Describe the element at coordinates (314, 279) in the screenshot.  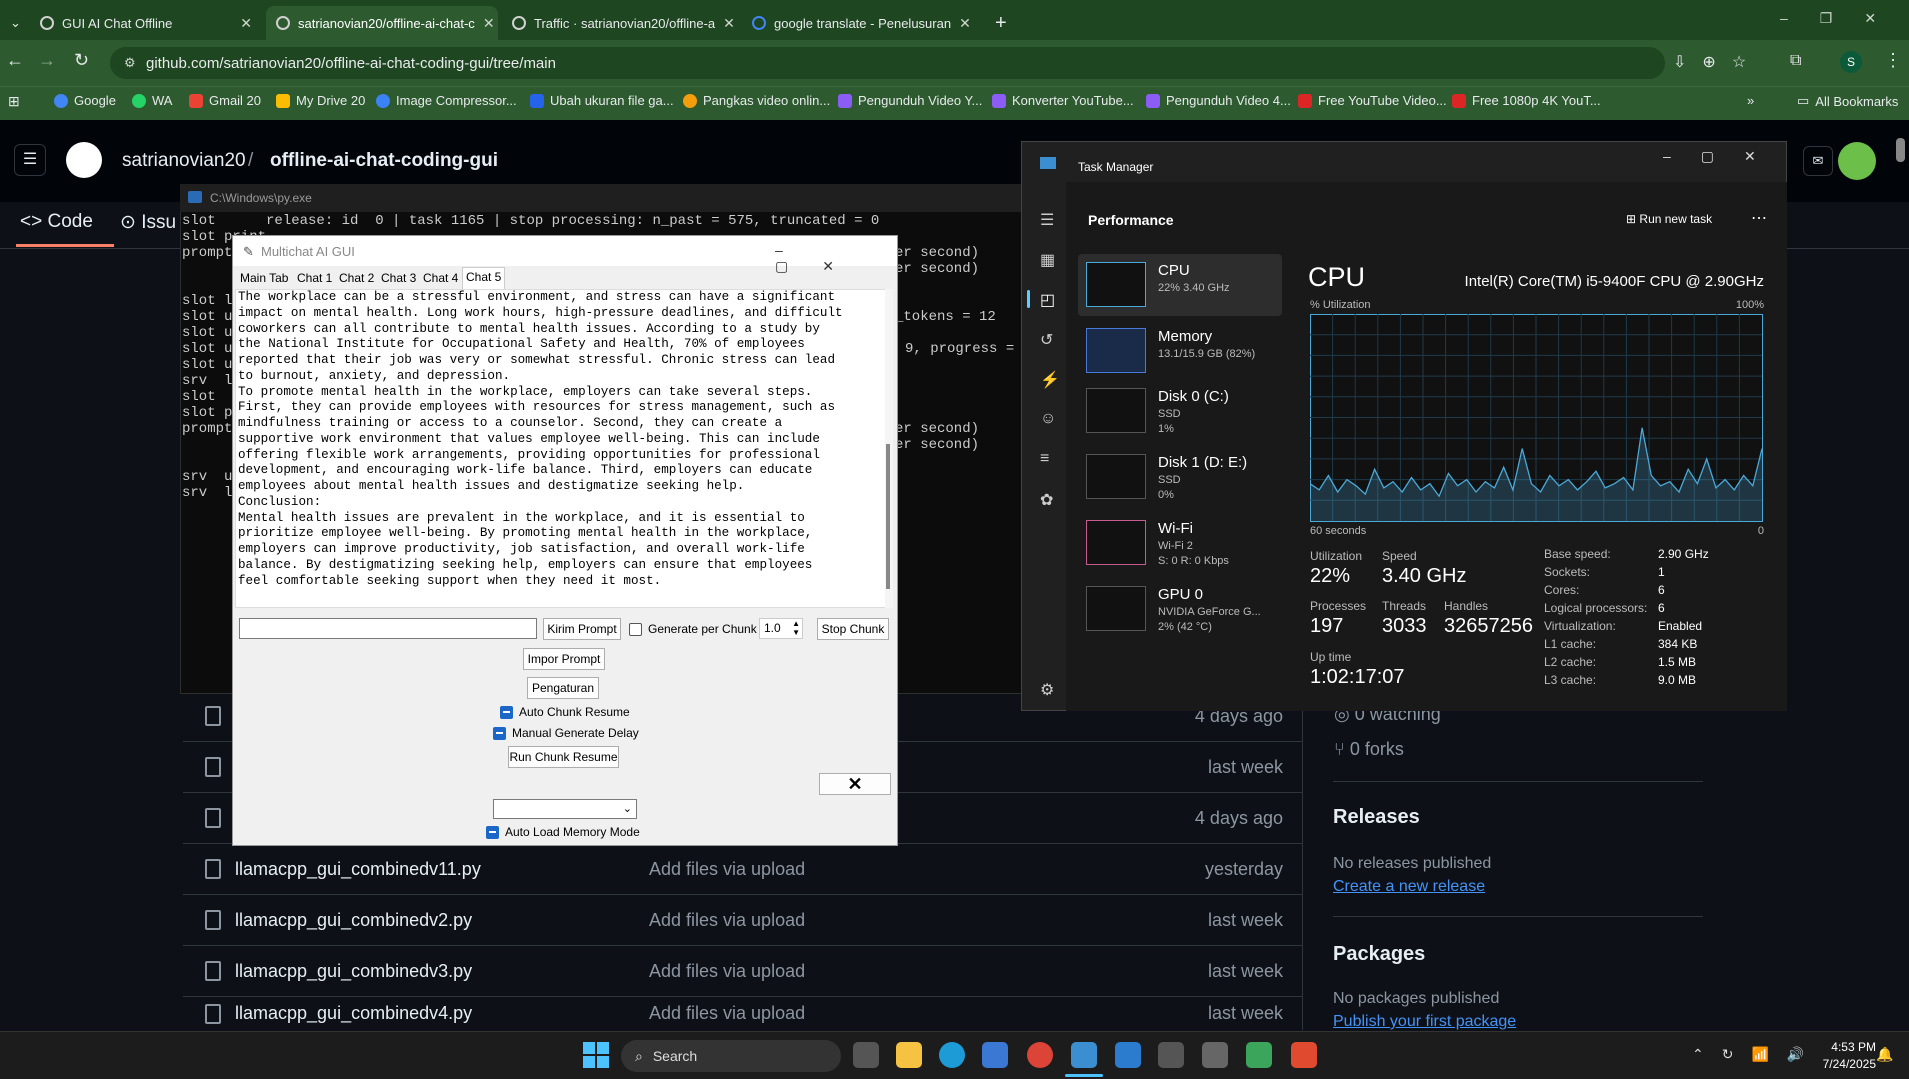
I see `tab-chat-1: Chat 1` at that location.